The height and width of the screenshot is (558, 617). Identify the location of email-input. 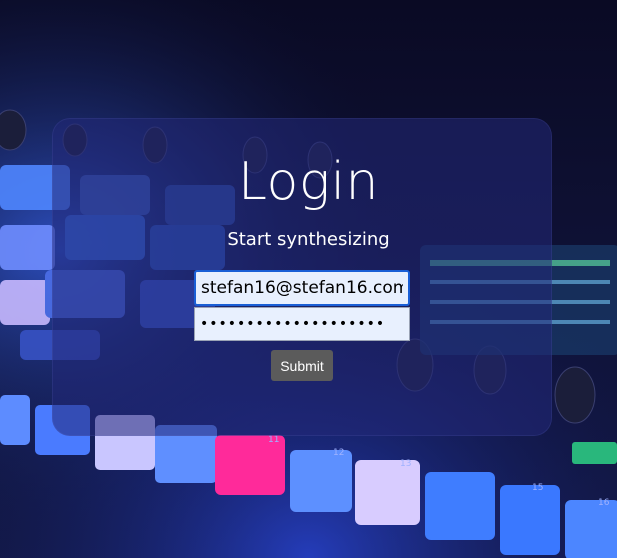
(302, 288).